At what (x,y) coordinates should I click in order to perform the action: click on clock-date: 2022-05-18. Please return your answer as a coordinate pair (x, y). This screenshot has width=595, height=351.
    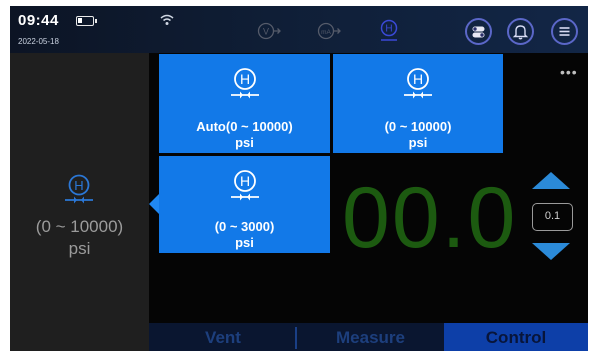
    Looking at the image, I should click on (38, 41).